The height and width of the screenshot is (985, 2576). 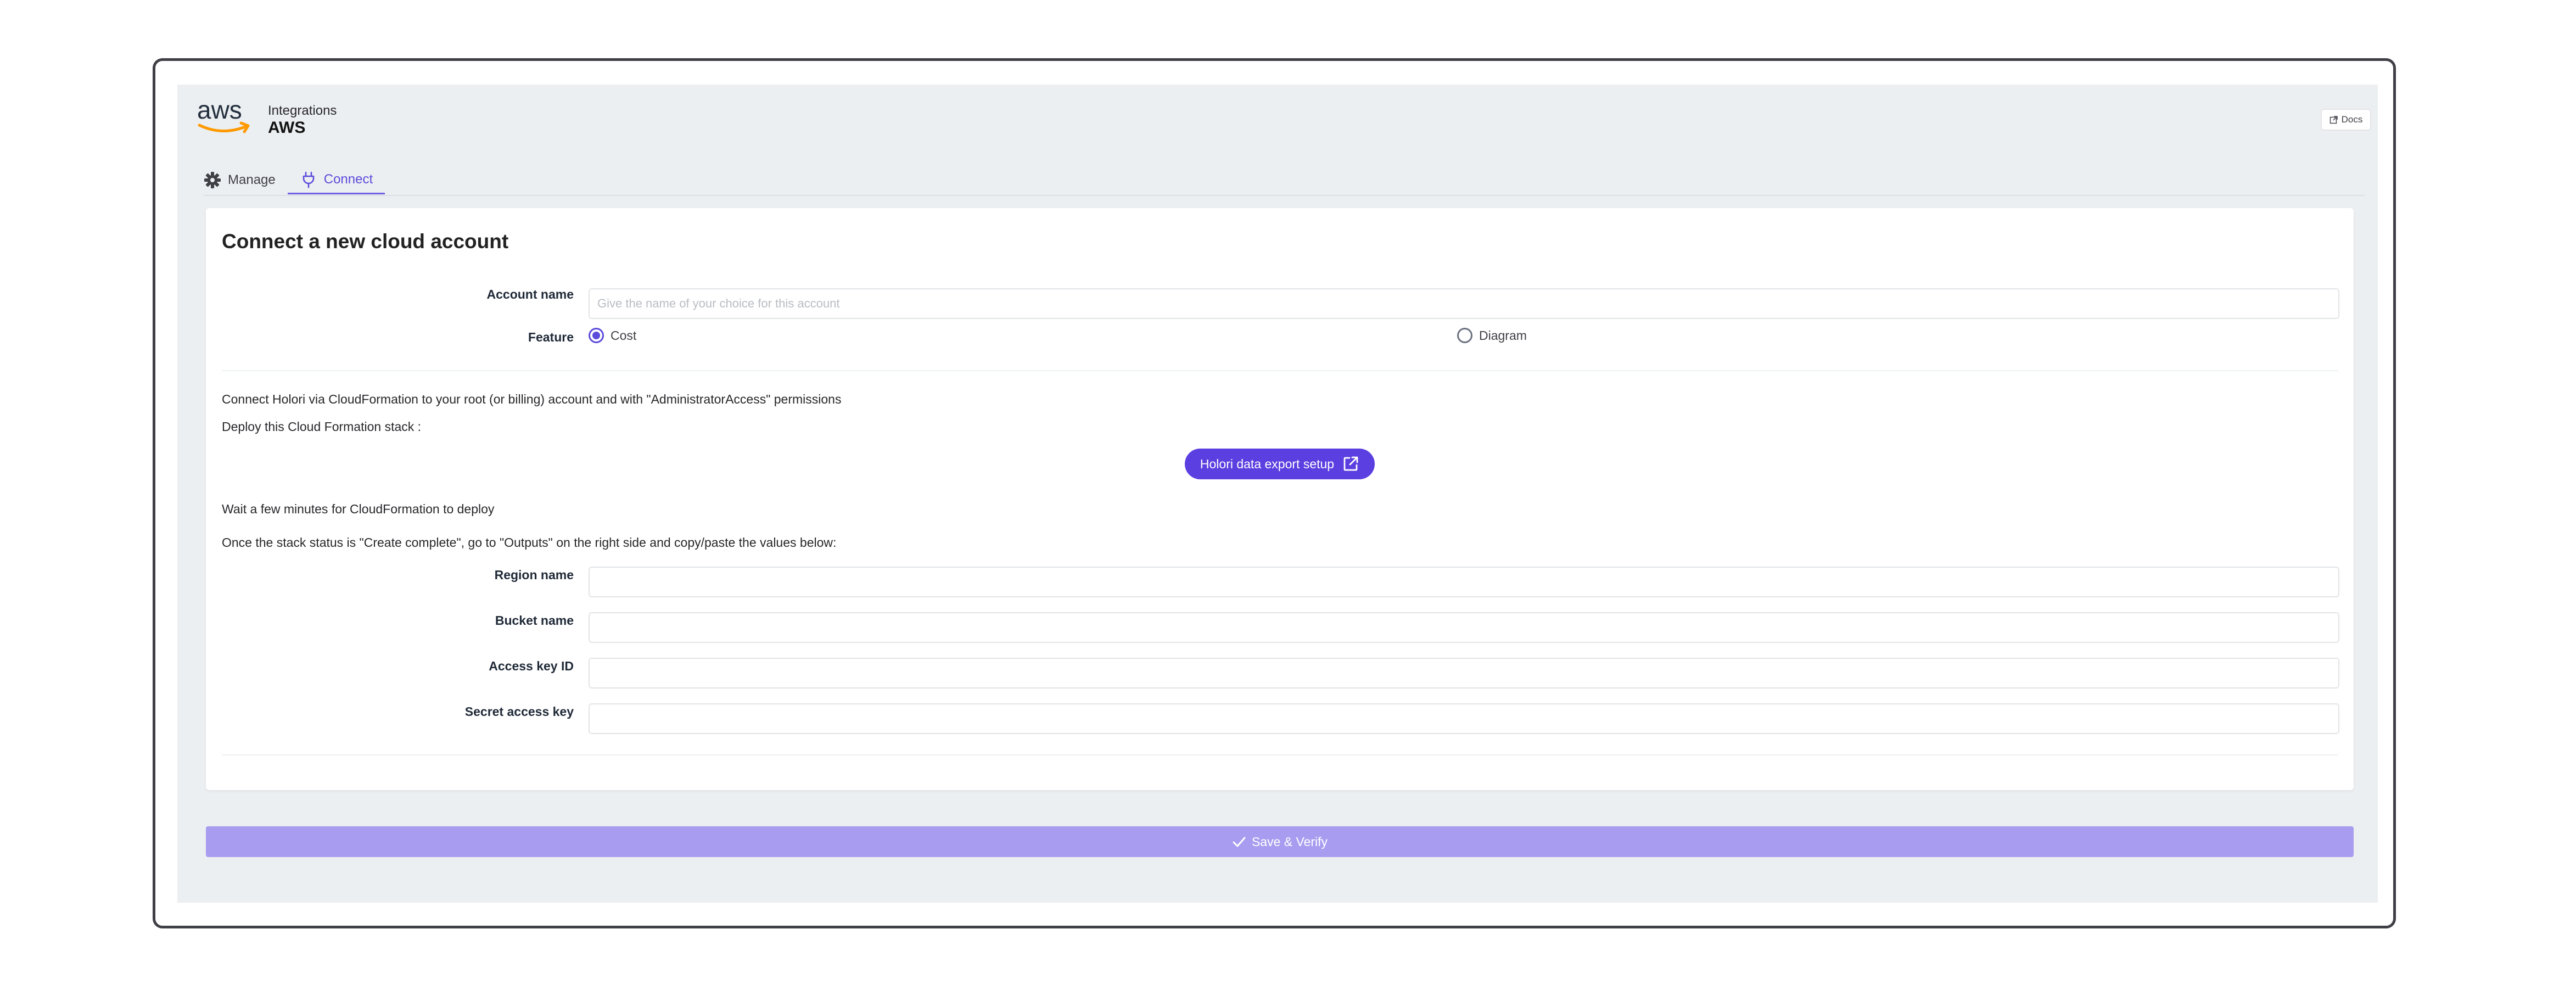 What do you see at coordinates (1503, 335) in the screenshot?
I see `feature-radio-diagram-label: Diagram` at bounding box center [1503, 335].